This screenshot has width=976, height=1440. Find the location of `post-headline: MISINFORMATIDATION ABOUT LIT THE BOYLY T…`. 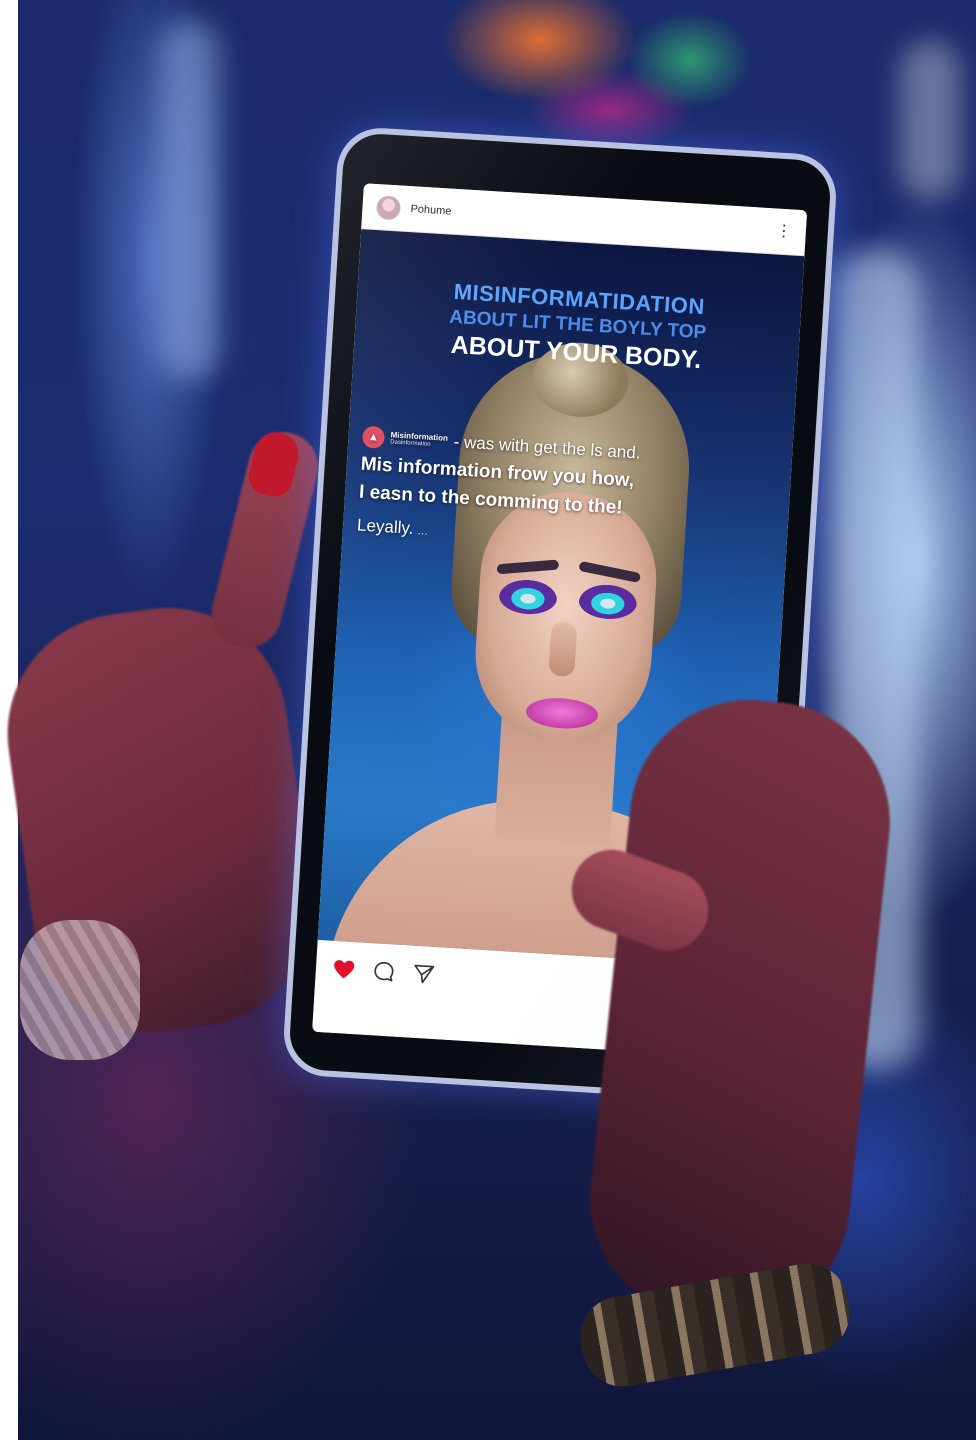

post-headline: MISINFORMATIDATION ABOUT LIT THE BOYLY T… is located at coordinates (578, 327).